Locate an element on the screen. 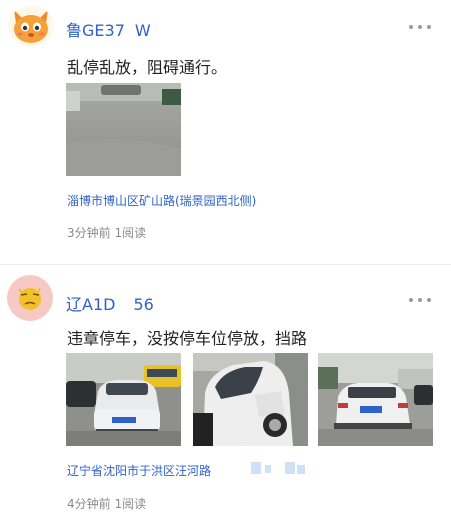  username: 鲁GE37 W is located at coordinates (108, 29).